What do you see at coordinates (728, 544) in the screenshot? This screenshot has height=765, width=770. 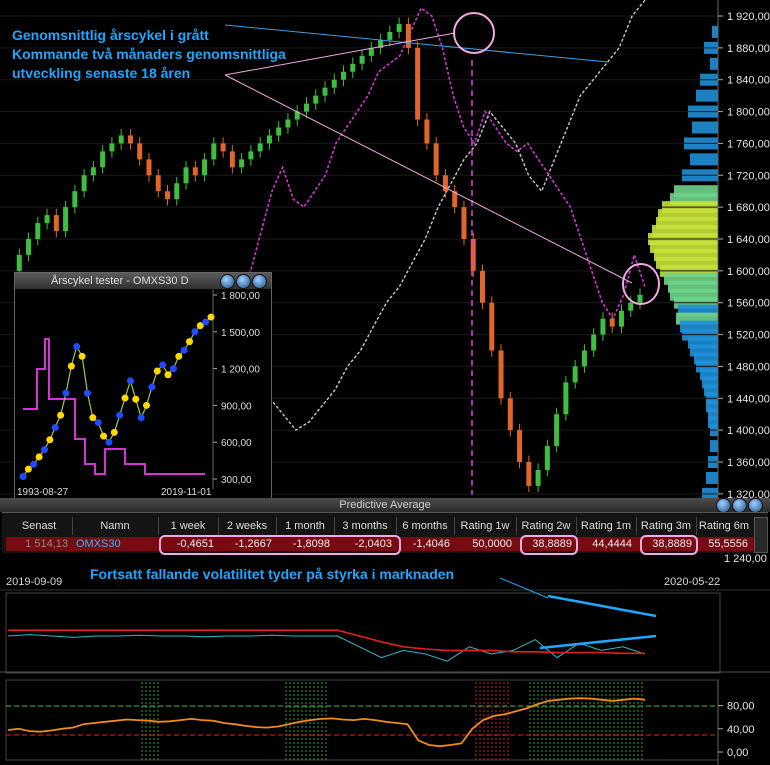 I see `cell-rating-6m: 55,5556` at bounding box center [728, 544].